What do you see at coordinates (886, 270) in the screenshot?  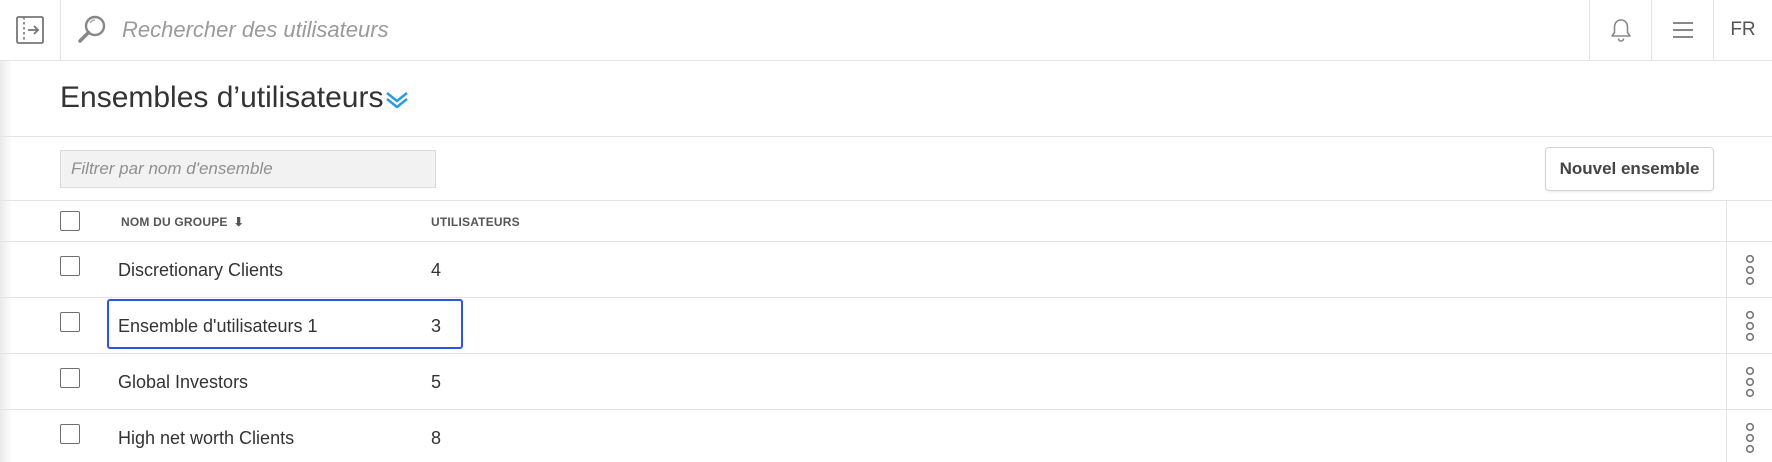 I see `table-row: Discretionary Clients 4` at bounding box center [886, 270].